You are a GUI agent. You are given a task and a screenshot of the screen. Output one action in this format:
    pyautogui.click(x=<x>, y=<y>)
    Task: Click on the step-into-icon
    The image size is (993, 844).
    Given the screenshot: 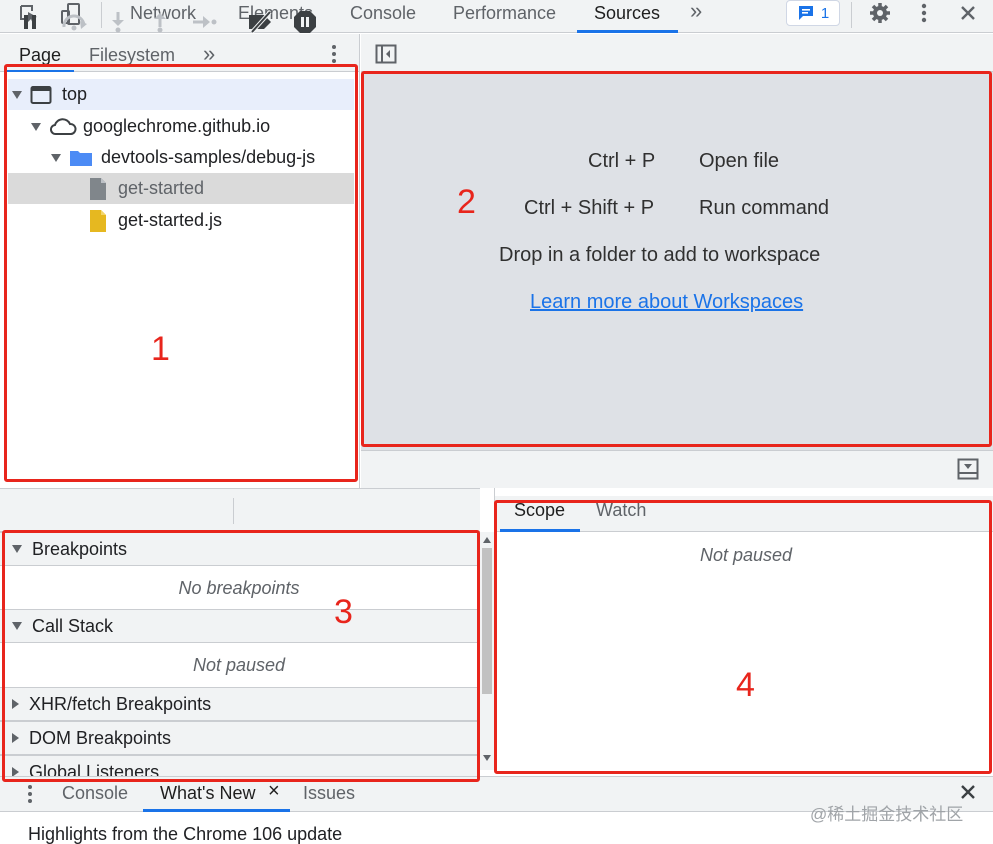 What is the action you would take?
    pyautogui.click(x=118, y=22)
    